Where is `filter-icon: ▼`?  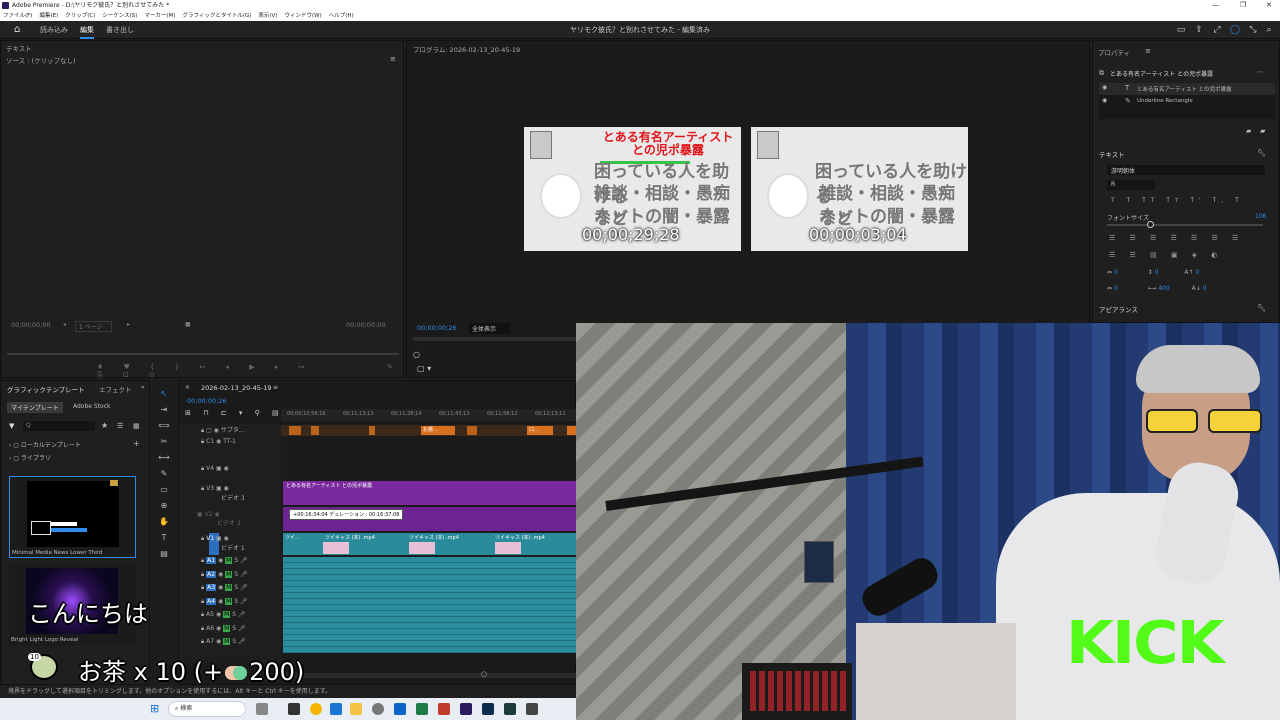
filter-icon: ▼ is located at coordinates (11, 426).